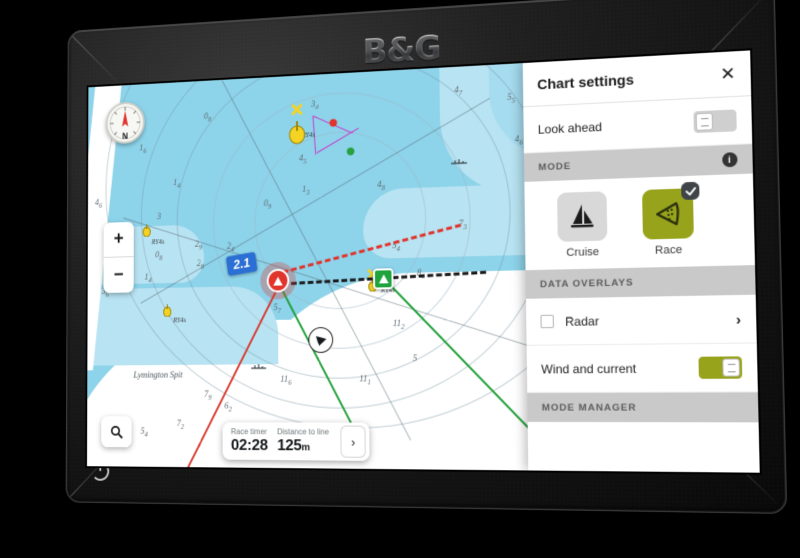 This screenshot has width=800, height=558. I want to click on depth-sounding: 13, so click(305, 190).